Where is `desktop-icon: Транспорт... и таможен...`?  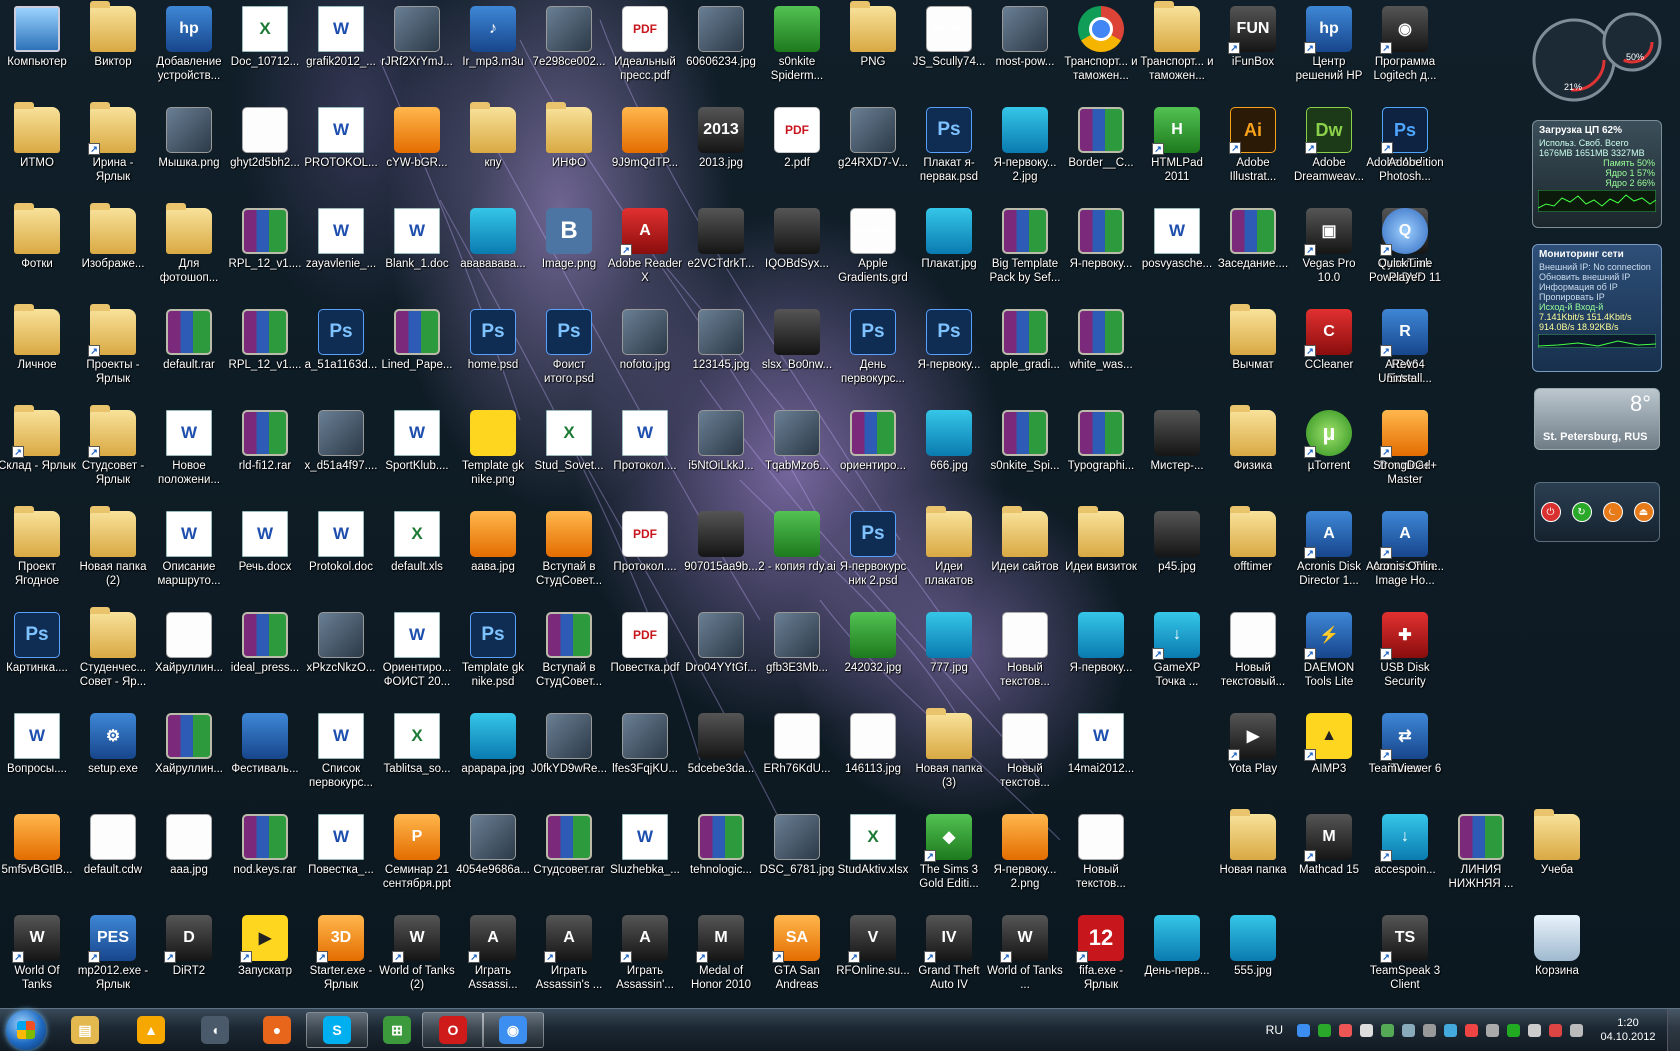
desktop-icon: Транспорт... и таможен... is located at coordinates (1101, 50).